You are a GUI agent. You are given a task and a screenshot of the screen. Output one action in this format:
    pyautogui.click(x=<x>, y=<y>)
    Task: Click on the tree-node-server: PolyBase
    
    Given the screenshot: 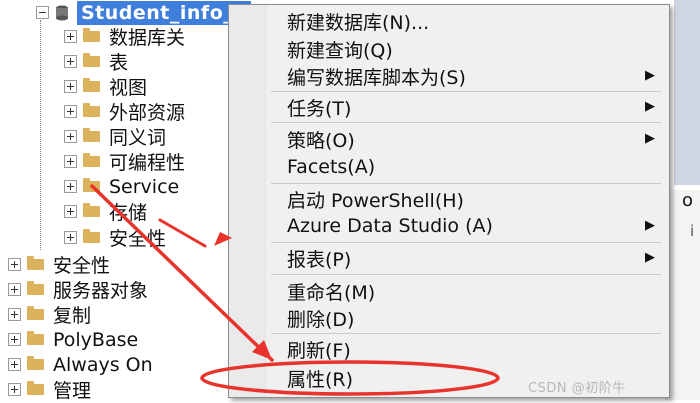 What is the action you would take?
    pyautogui.click(x=73, y=339)
    